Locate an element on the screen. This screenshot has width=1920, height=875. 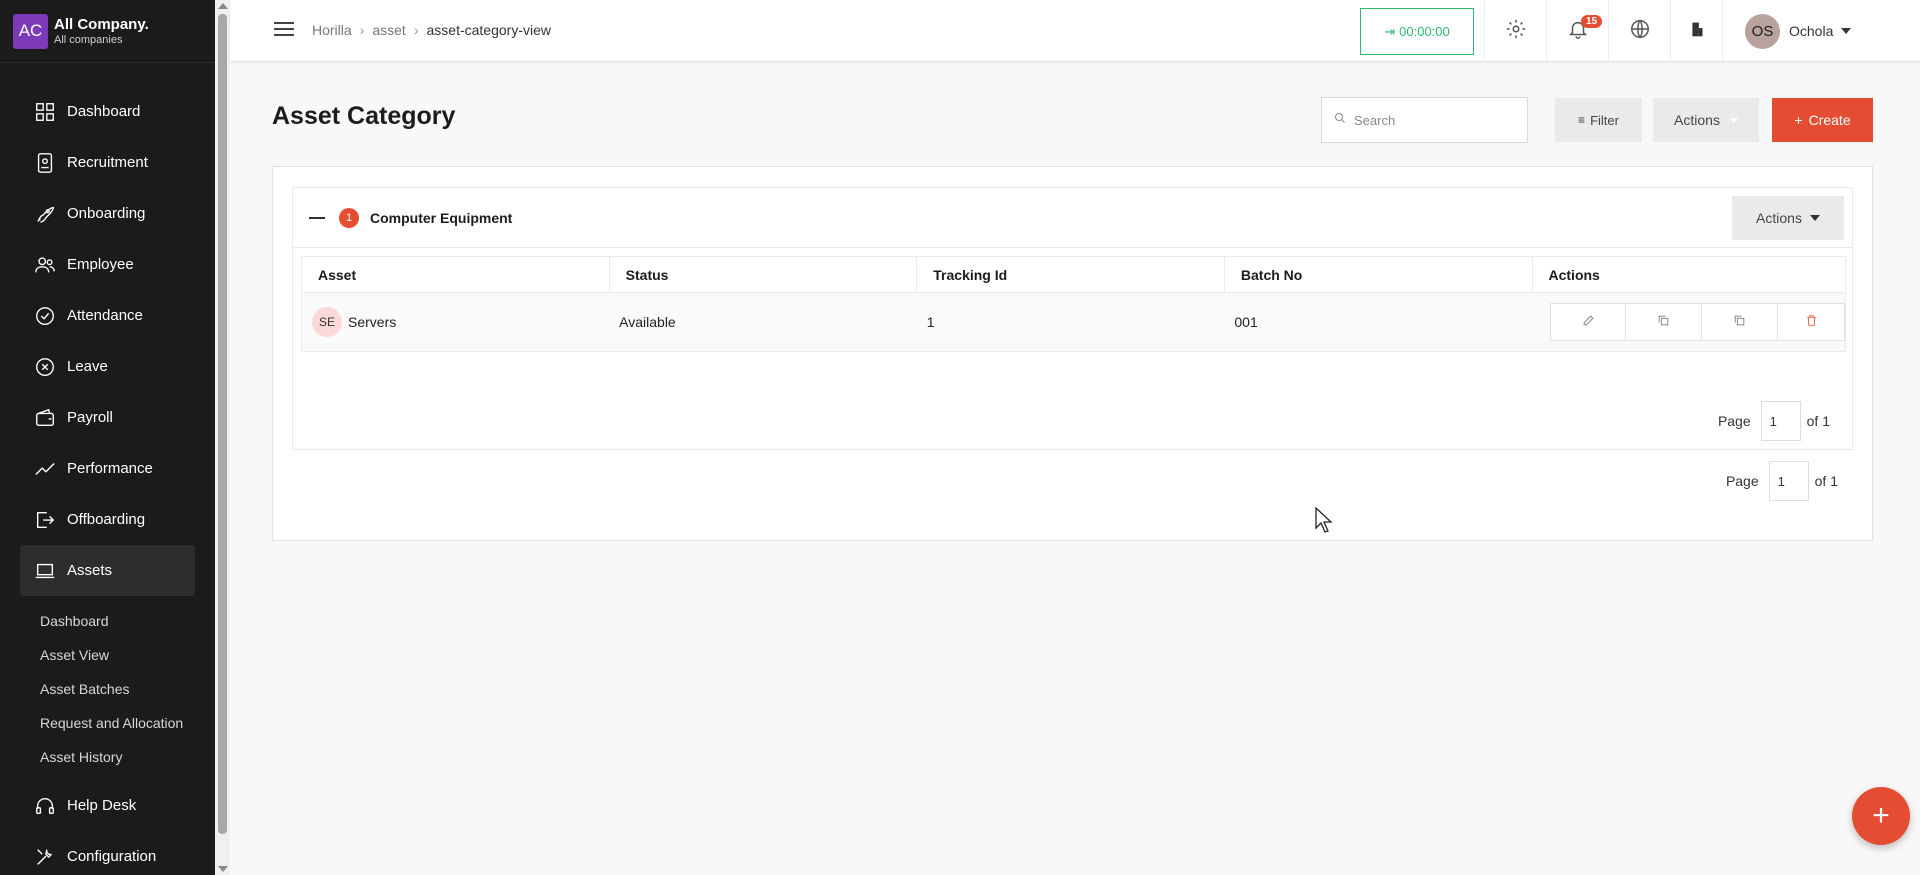
outer-pagination: Page of 1 is located at coordinates (1782, 481).